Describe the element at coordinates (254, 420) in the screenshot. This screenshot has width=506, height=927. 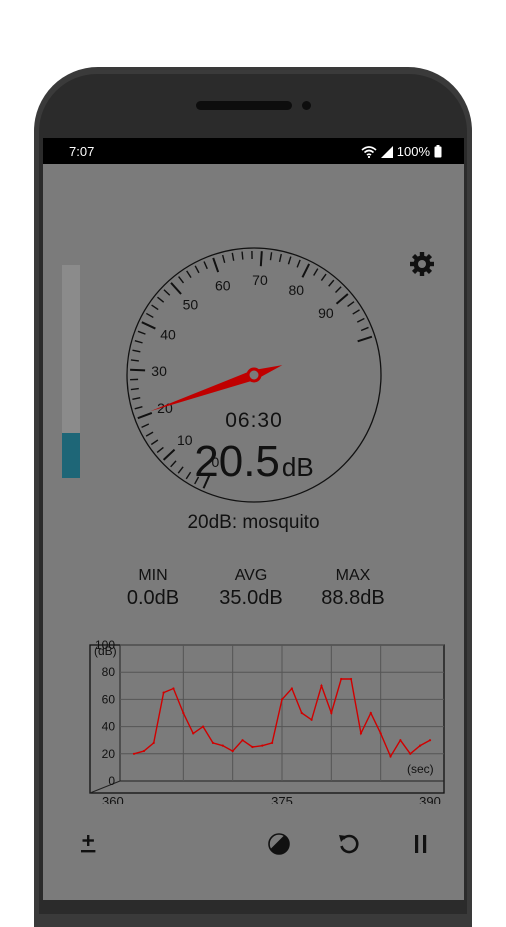
I see `elapsed-time: 06:30` at that location.